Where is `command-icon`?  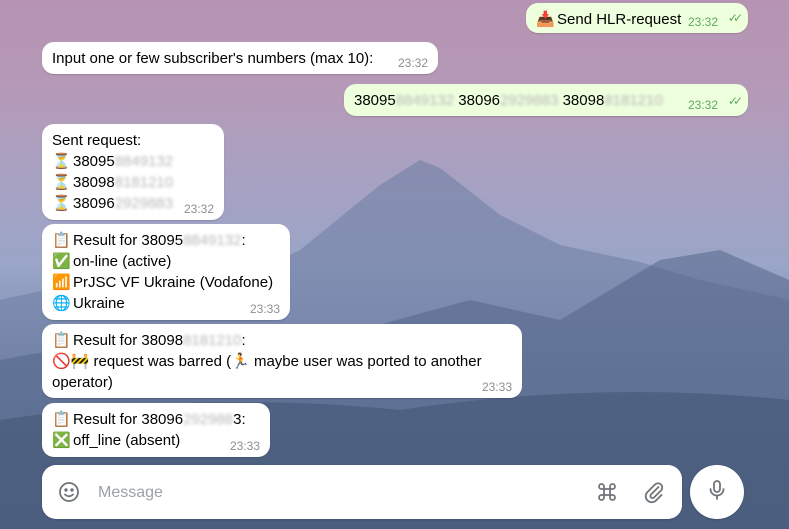 command-icon is located at coordinates (607, 492).